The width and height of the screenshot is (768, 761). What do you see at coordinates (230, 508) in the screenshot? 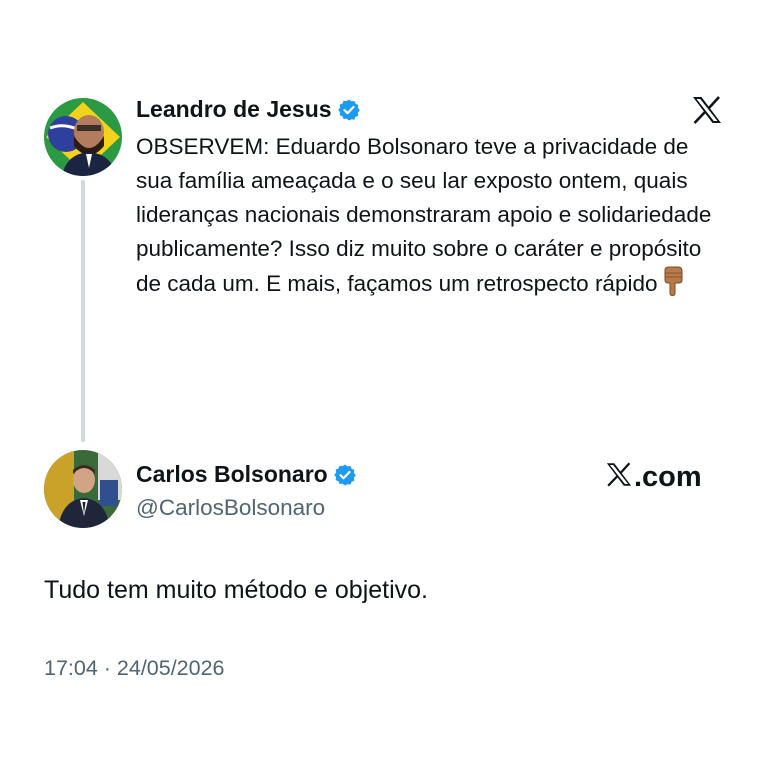
I see `author-handle: @CarlosBolsonaro` at bounding box center [230, 508].